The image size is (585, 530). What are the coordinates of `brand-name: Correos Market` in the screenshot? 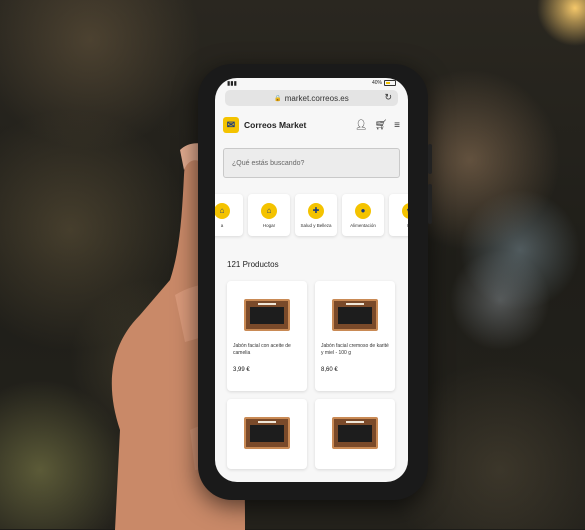 It's located at (275, 125).